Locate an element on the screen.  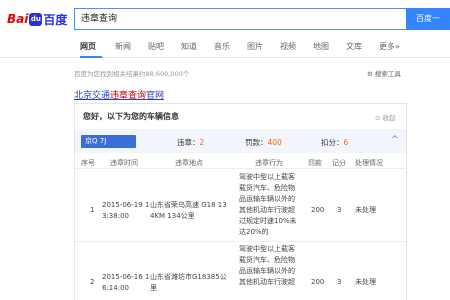
tab-news: 新闻 is located at coordinates (123, 46).